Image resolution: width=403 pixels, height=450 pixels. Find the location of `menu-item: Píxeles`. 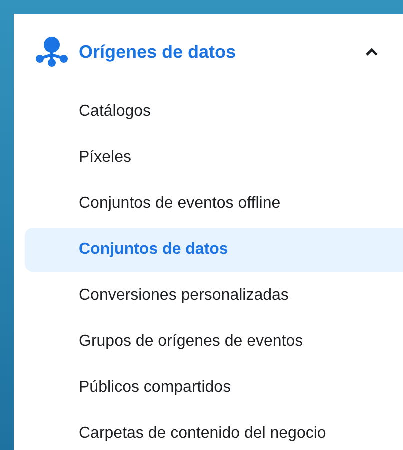

menu-item: Píxeles is located at coordinates (214, 158).